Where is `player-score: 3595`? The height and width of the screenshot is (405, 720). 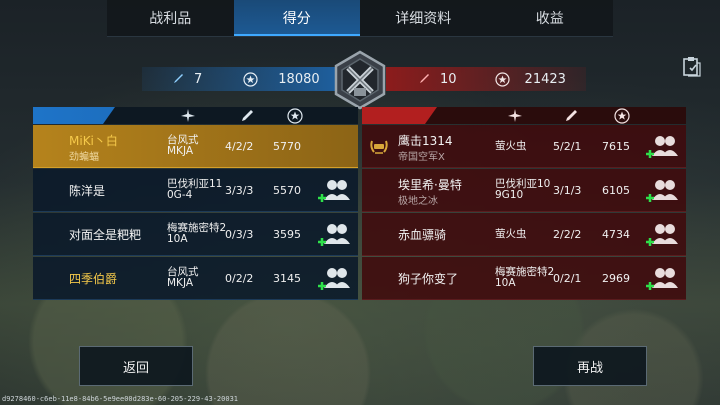
player-score: 3595 is located at coordinates (287, 234).